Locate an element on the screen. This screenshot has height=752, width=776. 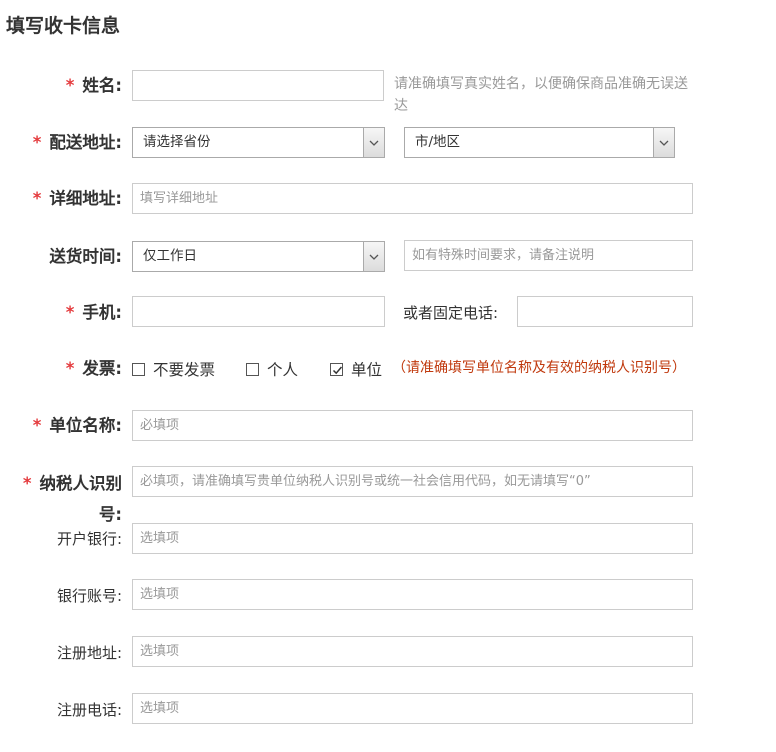
phone-label: * 手机: is located at coordinates (93, 312).